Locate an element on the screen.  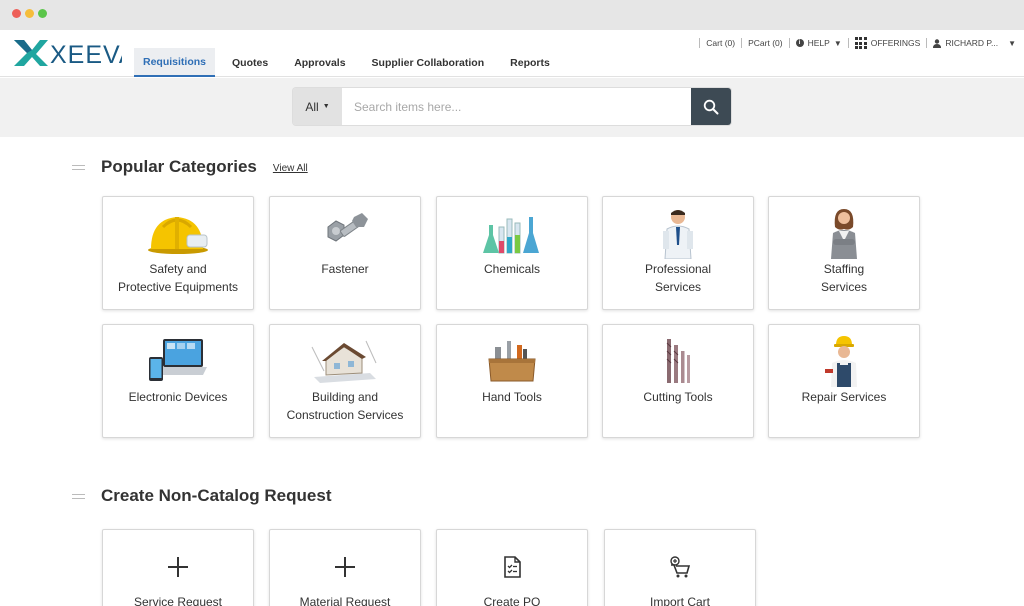
import-cart-label: Import Cart is located at coordinates (679, 600).